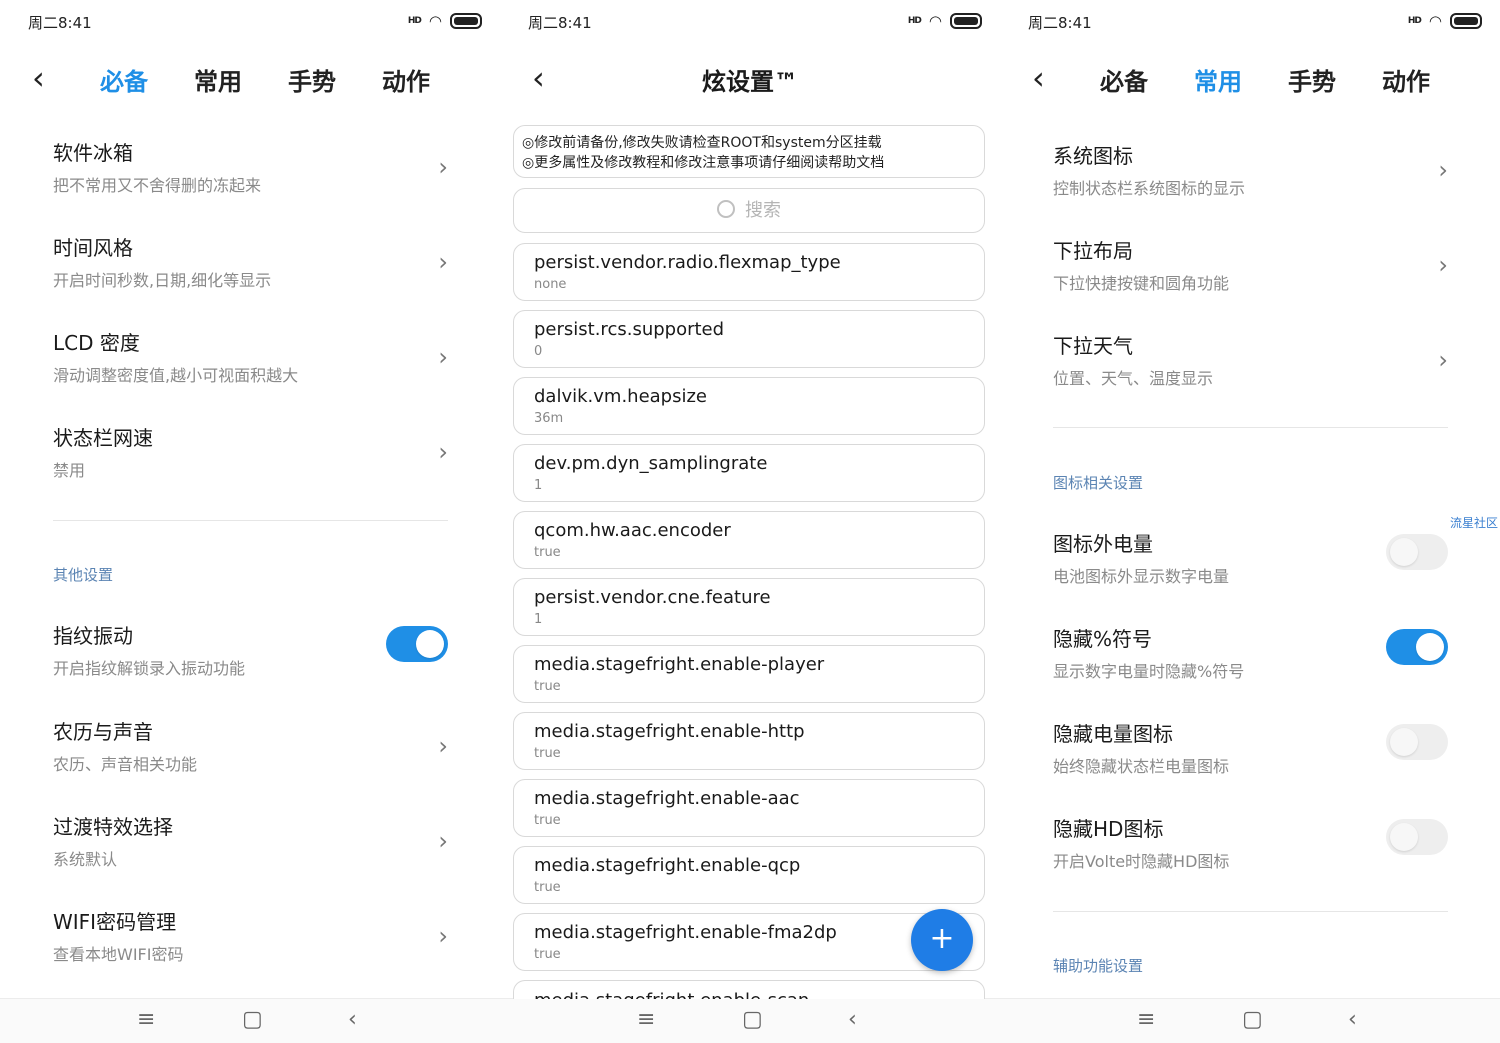  What do you see at coordinates (1250, 180) in the screenshot?
I see `settings-item-system-icons: 系统图标 控制状态栏系统图标的显示 ›` at bounding box center [1250, 180].